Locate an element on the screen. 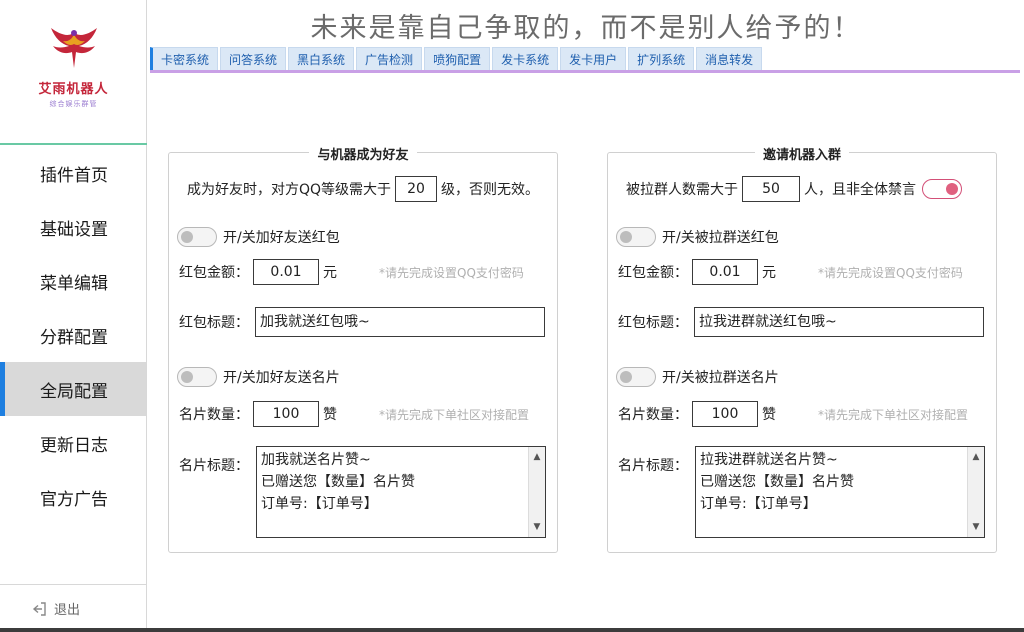  sidebar-item-group-config: 分群配置 is located at coordinates (73, 335).